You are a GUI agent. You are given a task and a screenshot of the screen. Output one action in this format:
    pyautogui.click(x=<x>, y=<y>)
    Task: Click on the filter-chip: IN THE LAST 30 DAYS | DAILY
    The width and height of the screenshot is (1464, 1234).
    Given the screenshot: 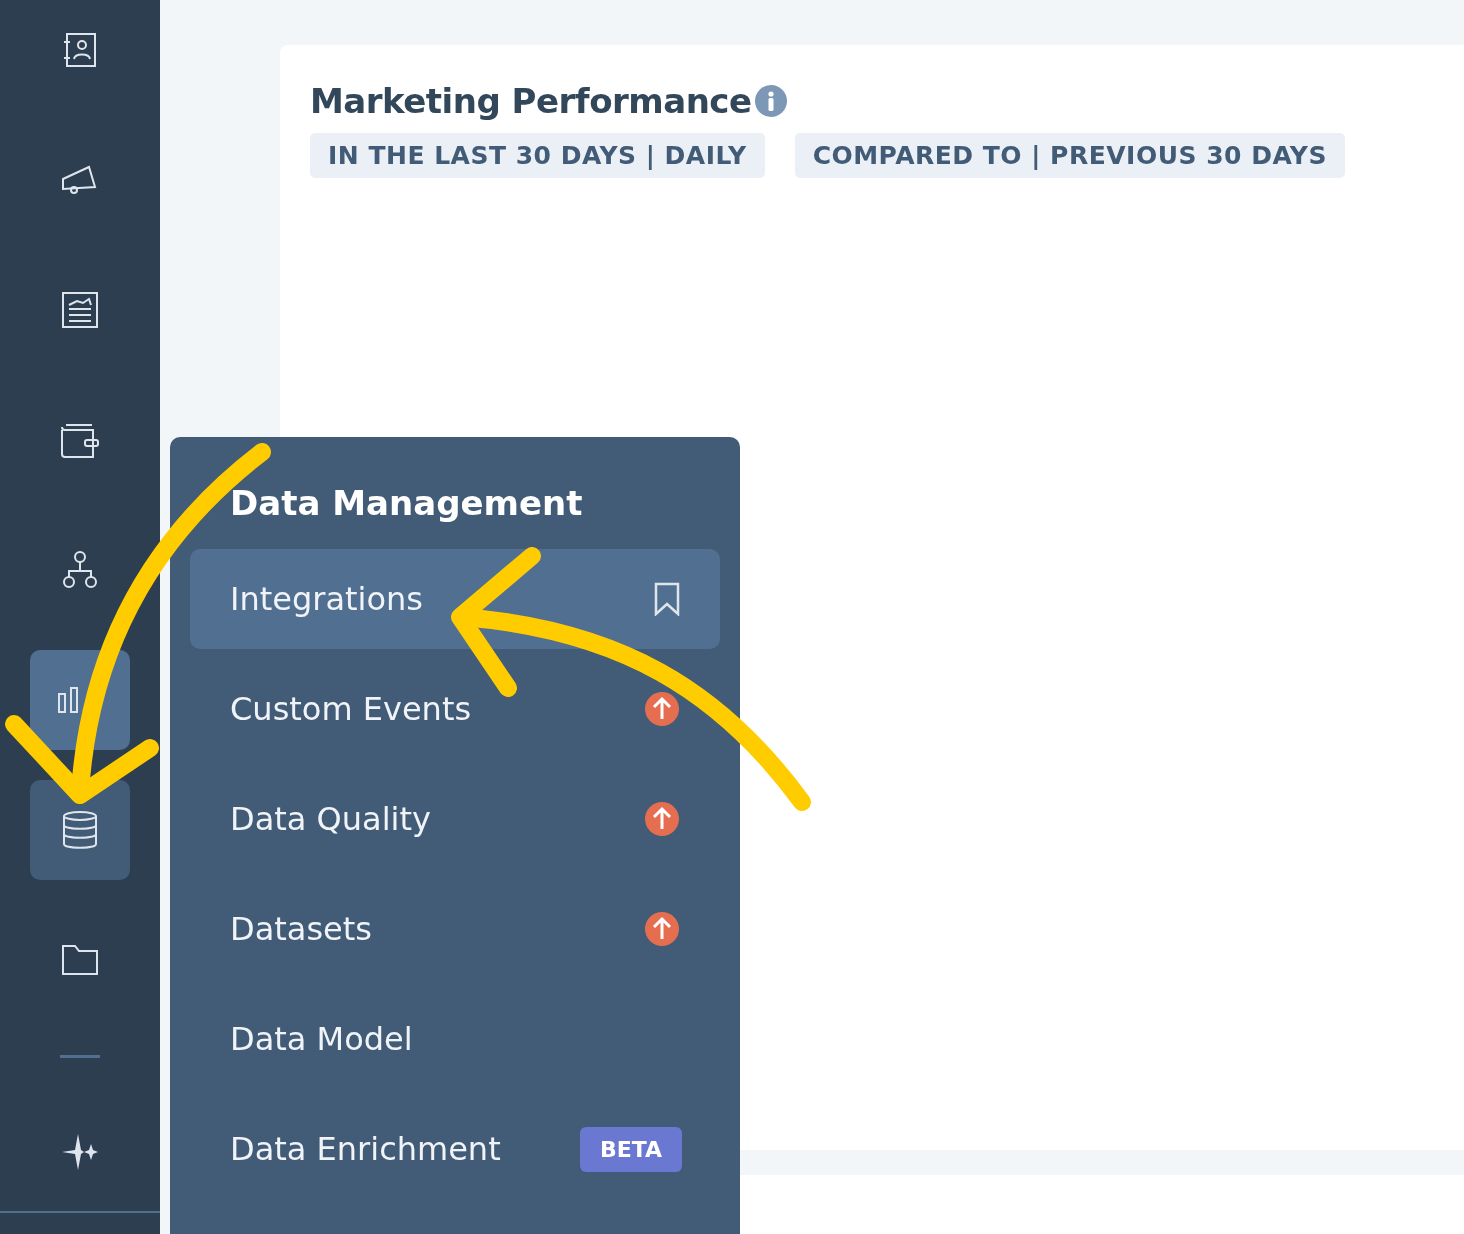 What is the action you would take?
    pyautogui.click(x=537, y=155)
    